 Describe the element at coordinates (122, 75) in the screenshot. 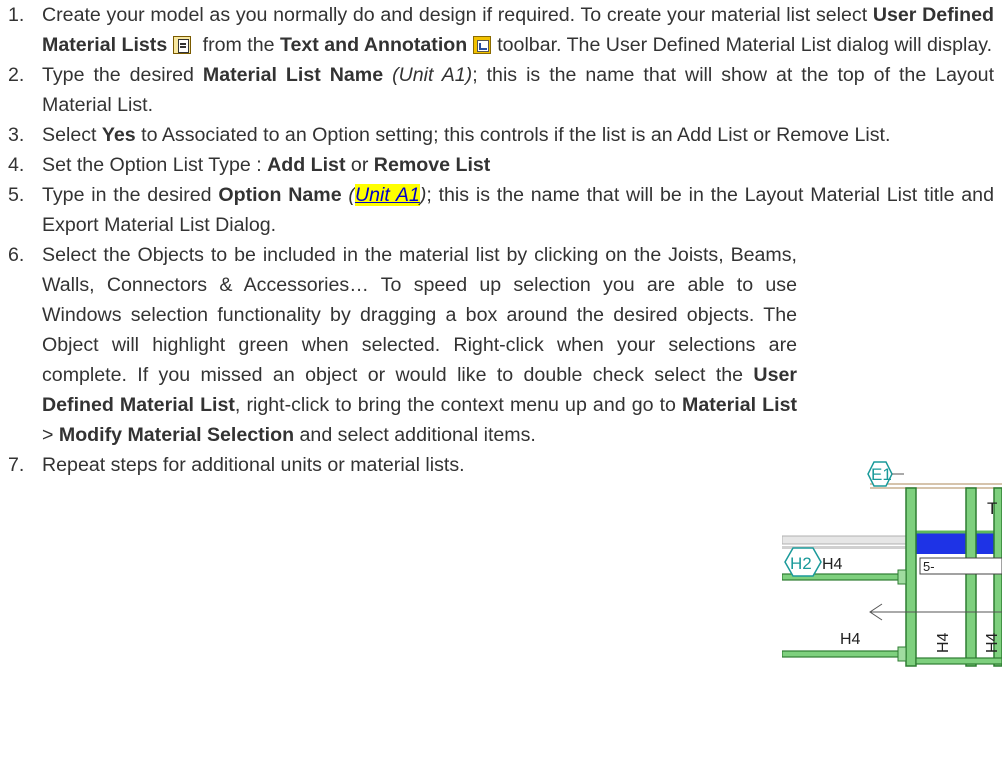

I see `step-text-run: Type the desired` at that location.